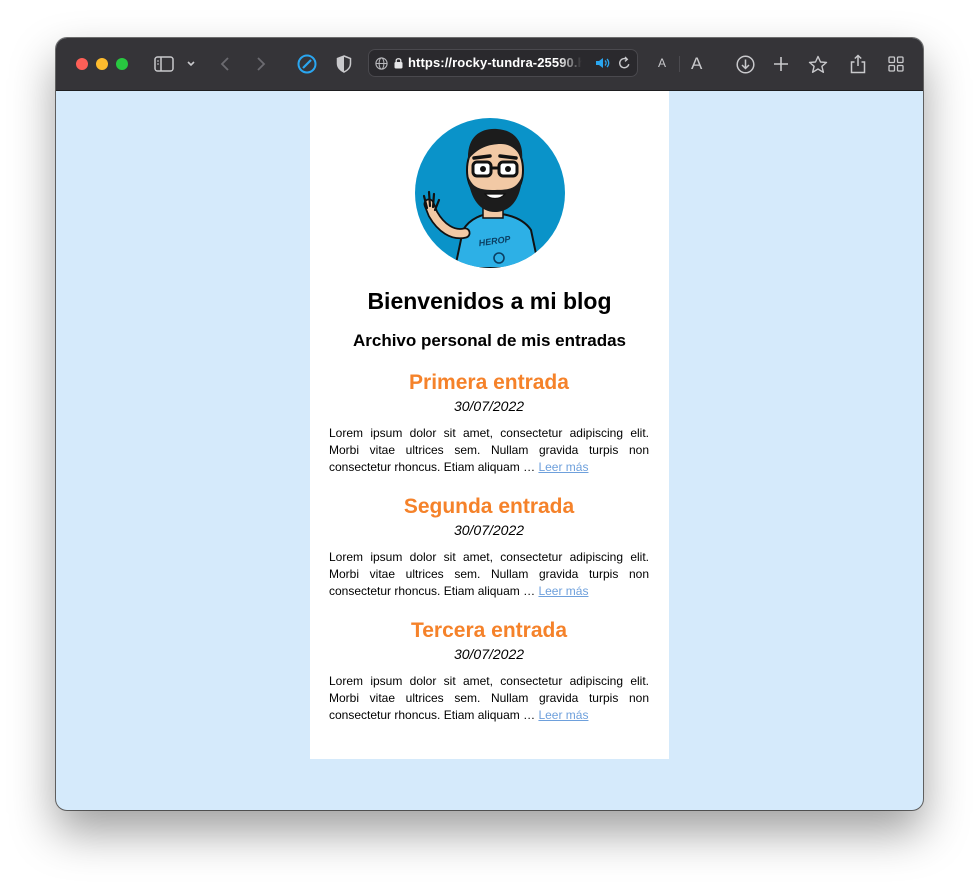  What do you see at coordinates (381, 63) in the screenshot?
I see `globe-icon` at bounding box center [381, 63].